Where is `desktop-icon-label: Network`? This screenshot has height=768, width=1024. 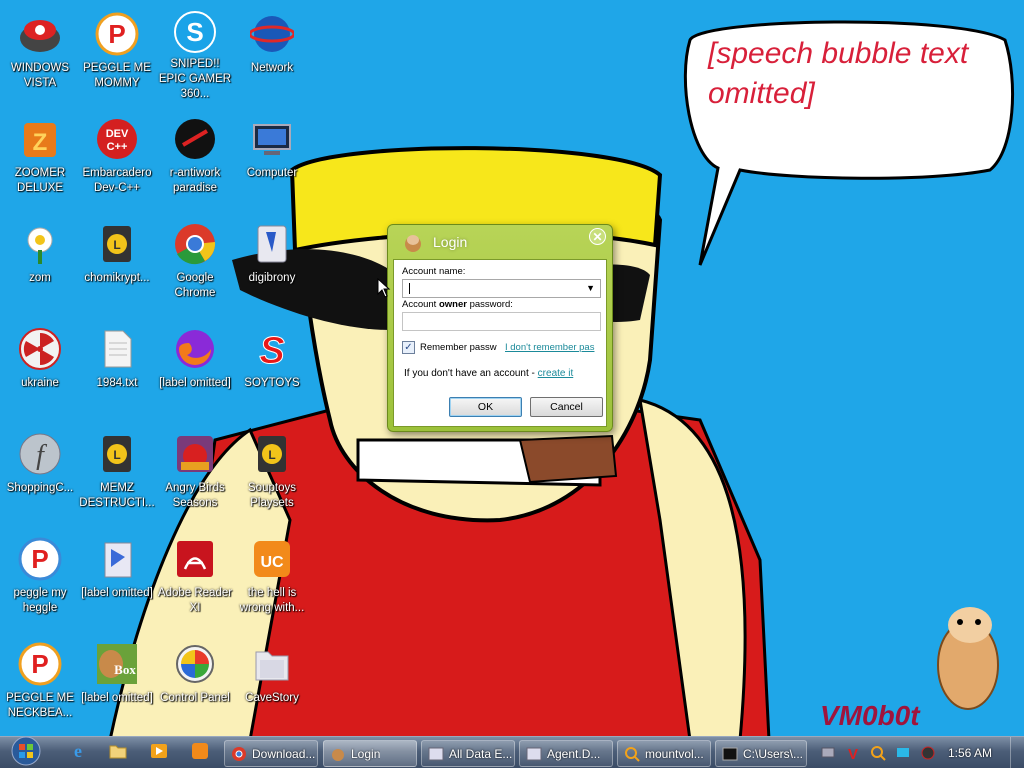
desktop-icon-label: Network is located at coordinates (272, 68).